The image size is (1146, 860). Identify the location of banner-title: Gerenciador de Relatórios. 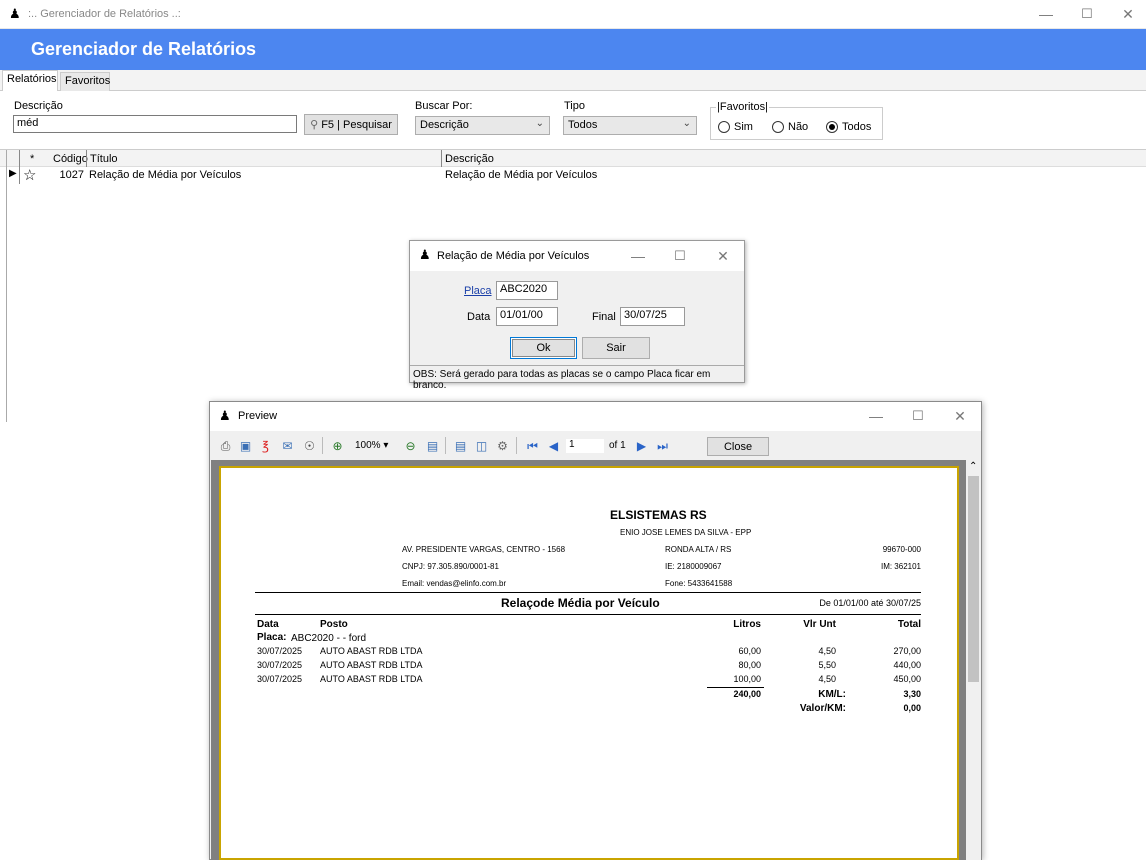
(144, 49).